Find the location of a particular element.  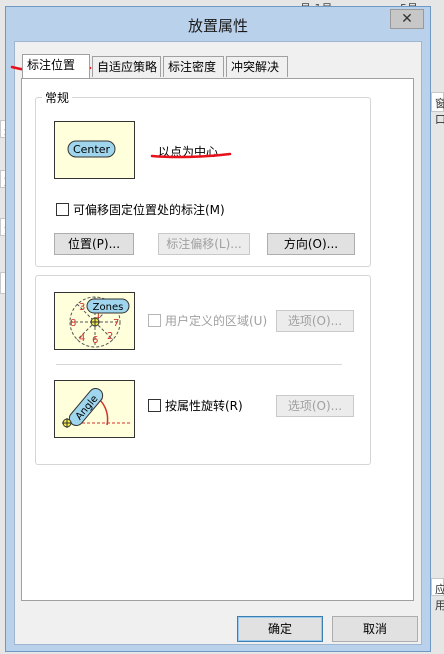

zone-number: 4 is located at coordinates (82, 338).